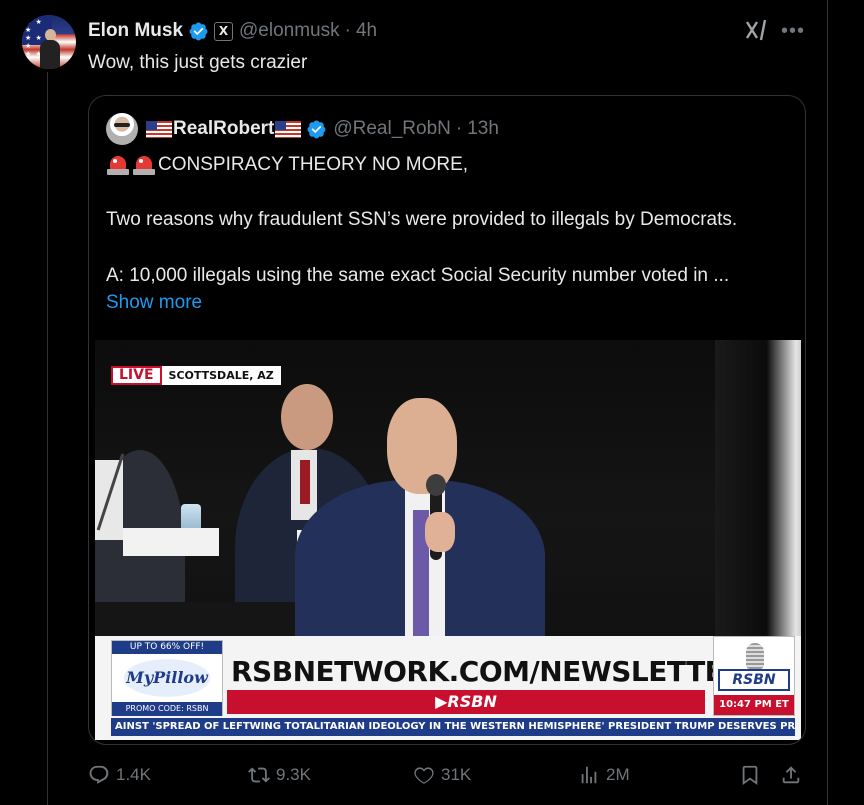 The height and width of the screenshot is (805, 864). I want to click on author-avatar: ★ ★ ★ ★ ★ ★ ★ ★ ★, so click(49, 42).